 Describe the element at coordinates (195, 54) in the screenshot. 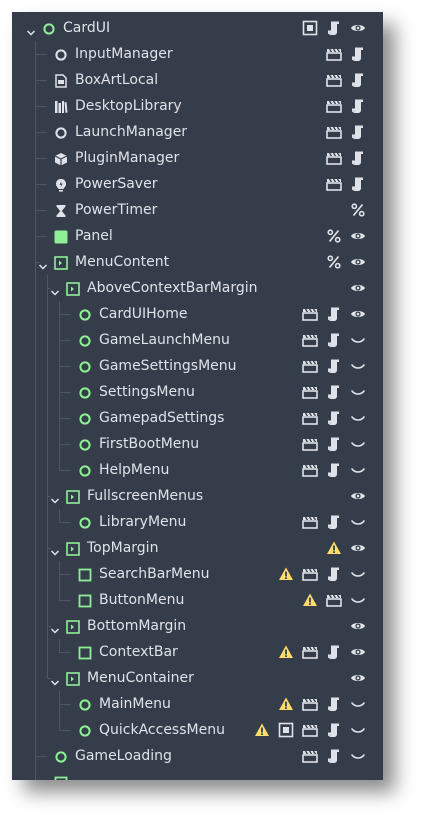

I see `tree-item: InputManager` at that location.